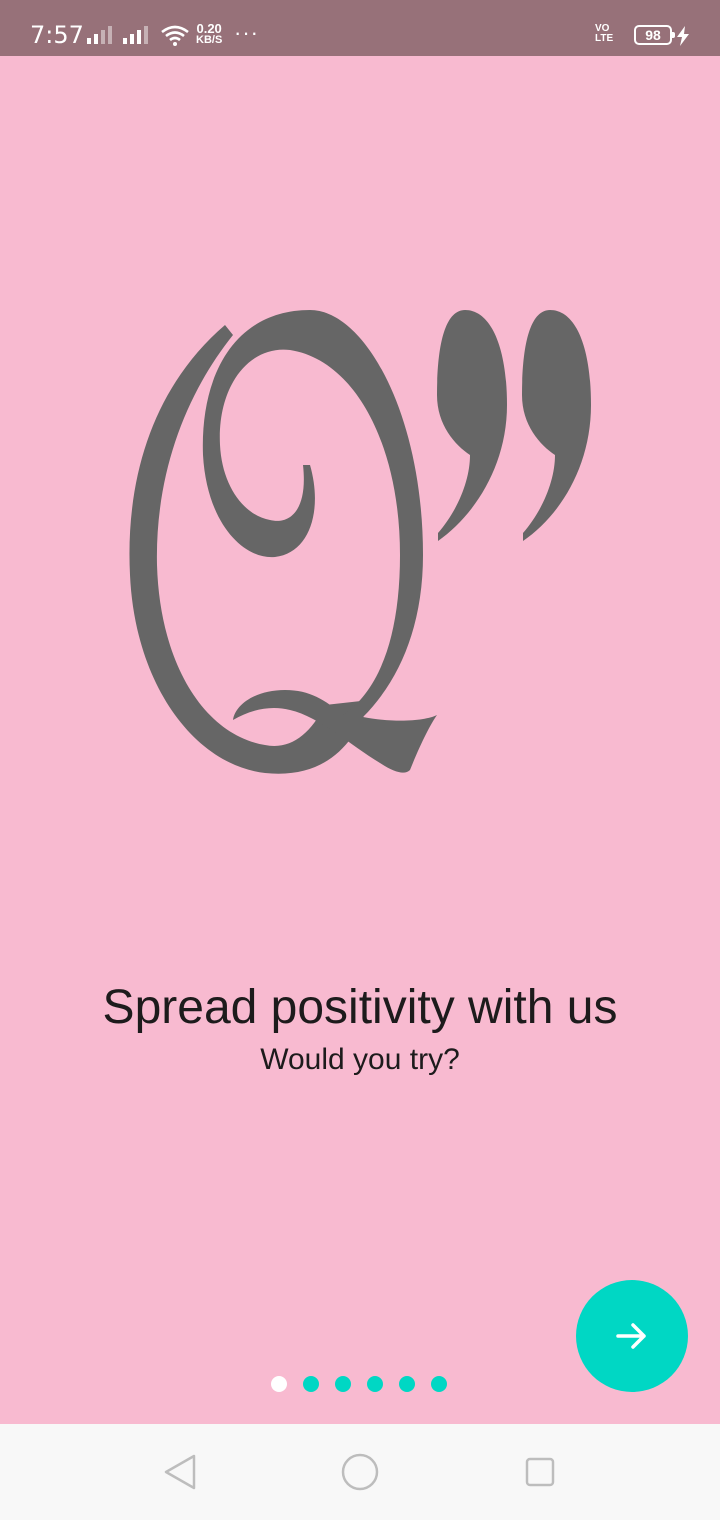 The width and height of the screenshot is (720, 1520). What do you see at coordinates (359, 1384) in the screenshot?
I see `page-indicator` at bounding box center [359, 1384].